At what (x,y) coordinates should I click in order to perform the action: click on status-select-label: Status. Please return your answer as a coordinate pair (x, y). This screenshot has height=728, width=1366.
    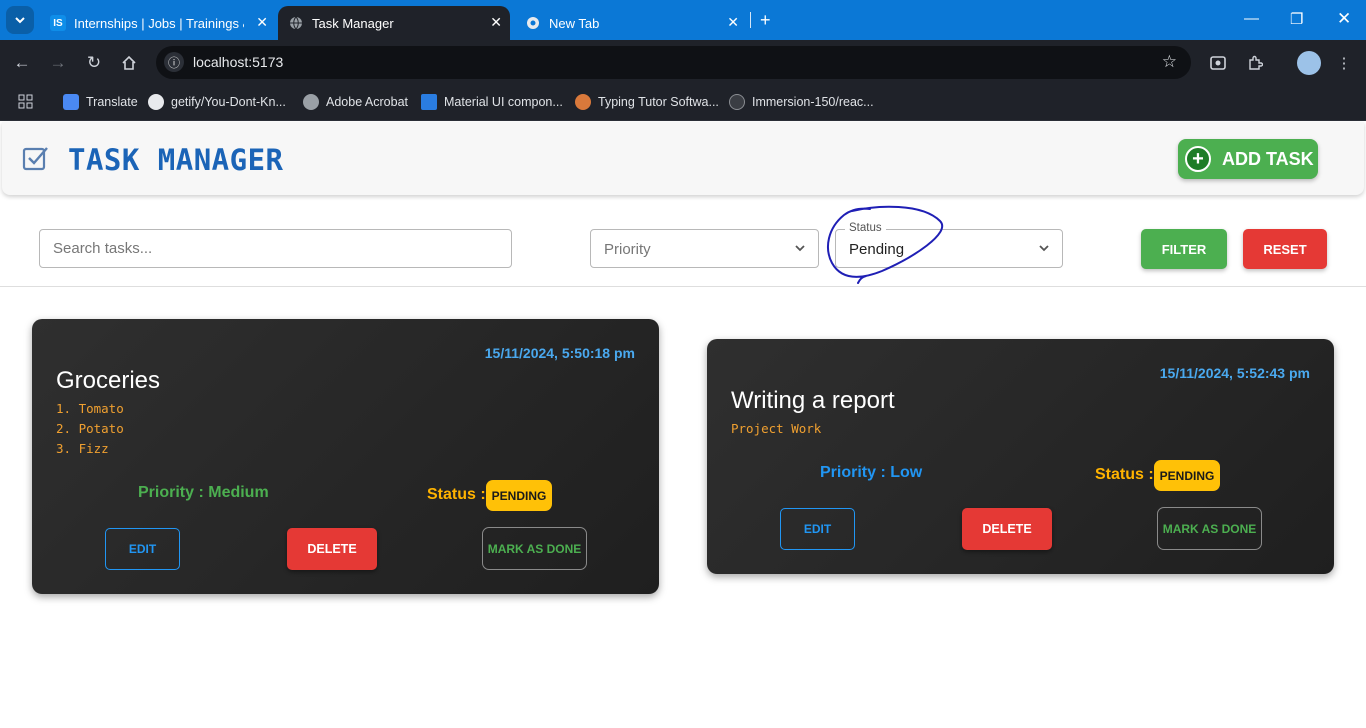
    Looking at the image, I should click on (865, 228).